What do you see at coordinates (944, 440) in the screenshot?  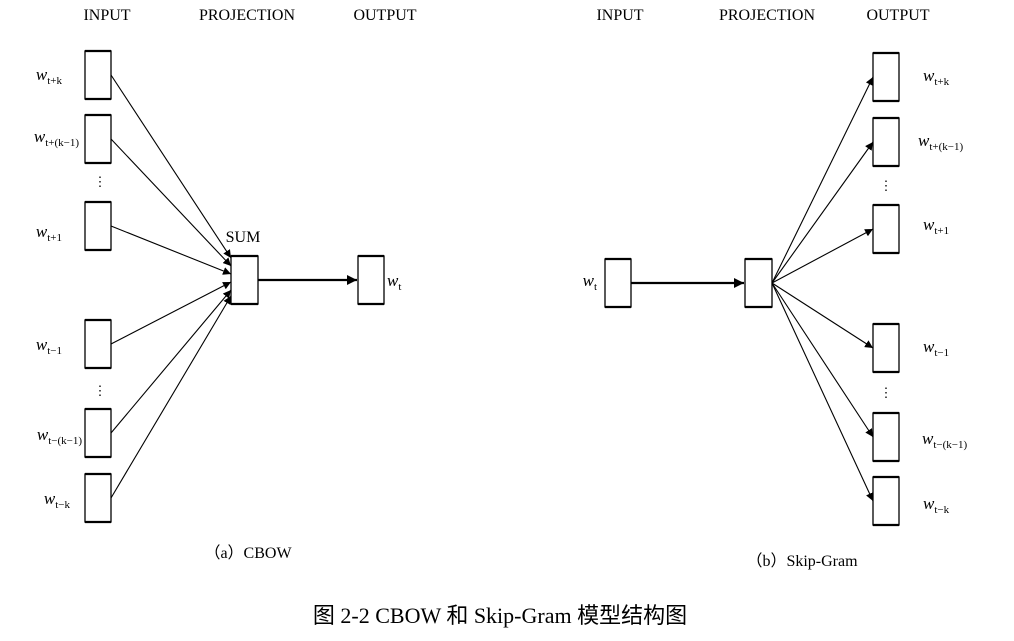 I see `skipgram-output-label: wt−(k−1)` at bounding box center [944, 440].